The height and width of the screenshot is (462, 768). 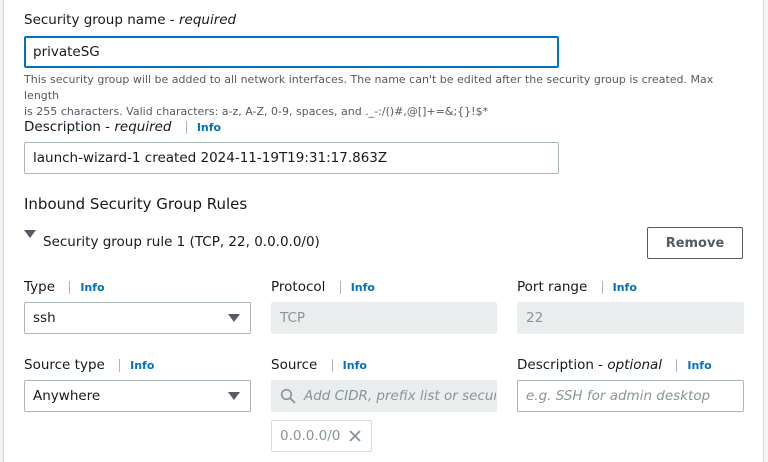 What do you see at coordinates (695, 243) in the screenshot?
I see `remove-rule-button: Remove` at bounding box center [695, 243].